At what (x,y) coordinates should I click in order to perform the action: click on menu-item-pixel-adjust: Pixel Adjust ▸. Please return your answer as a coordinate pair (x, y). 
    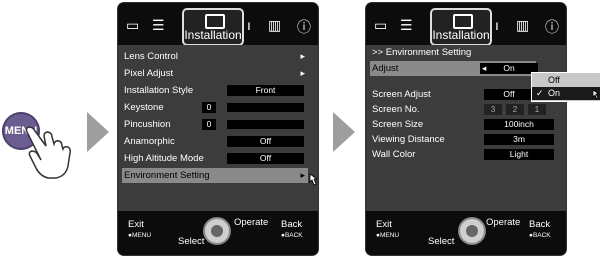
    Looking at the image, I should click on (216, 73).